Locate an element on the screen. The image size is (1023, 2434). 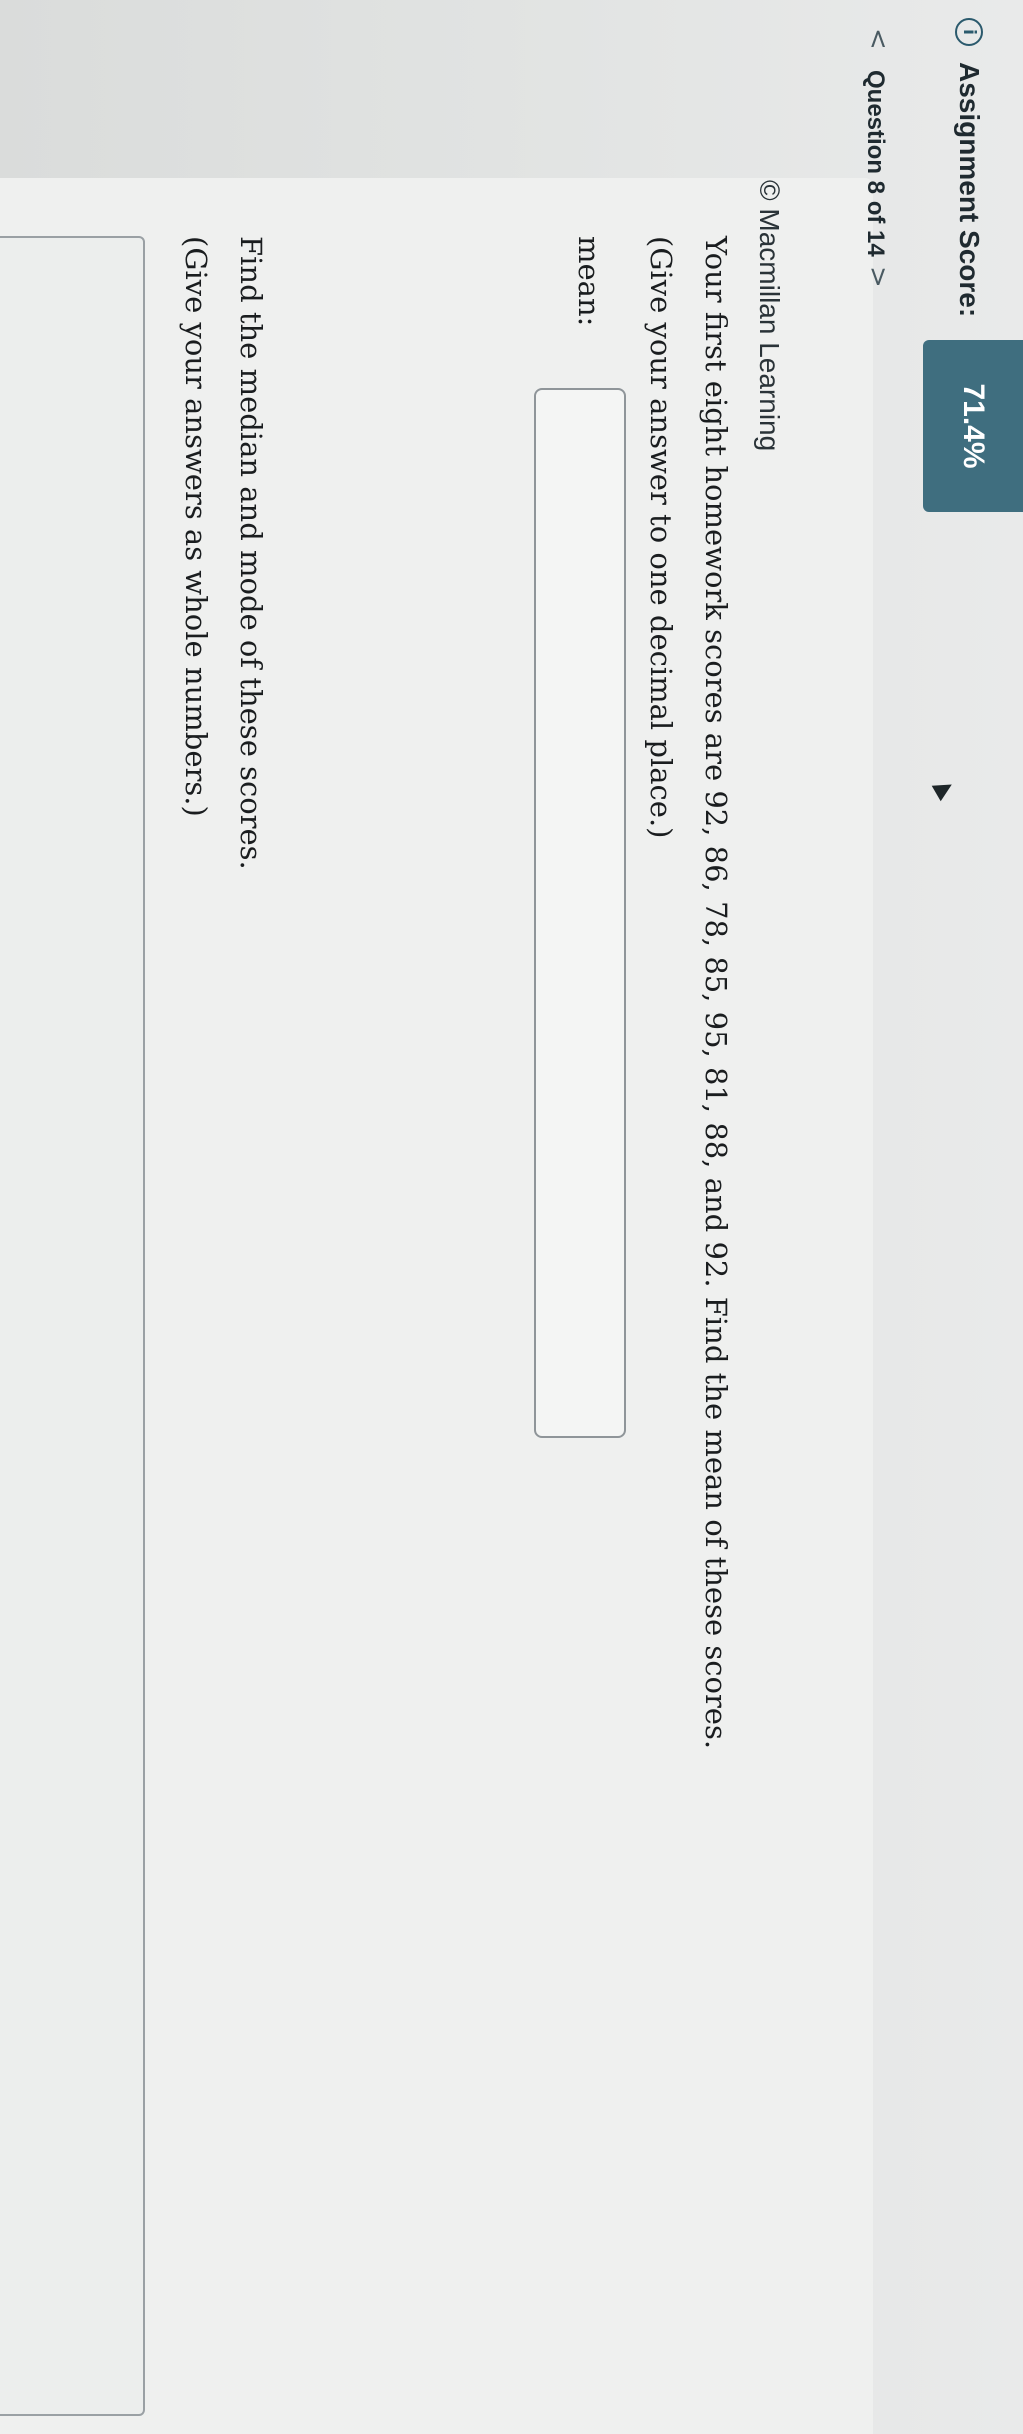
question-counter: Question 8 of 14 is located at coordinates (875, 163).